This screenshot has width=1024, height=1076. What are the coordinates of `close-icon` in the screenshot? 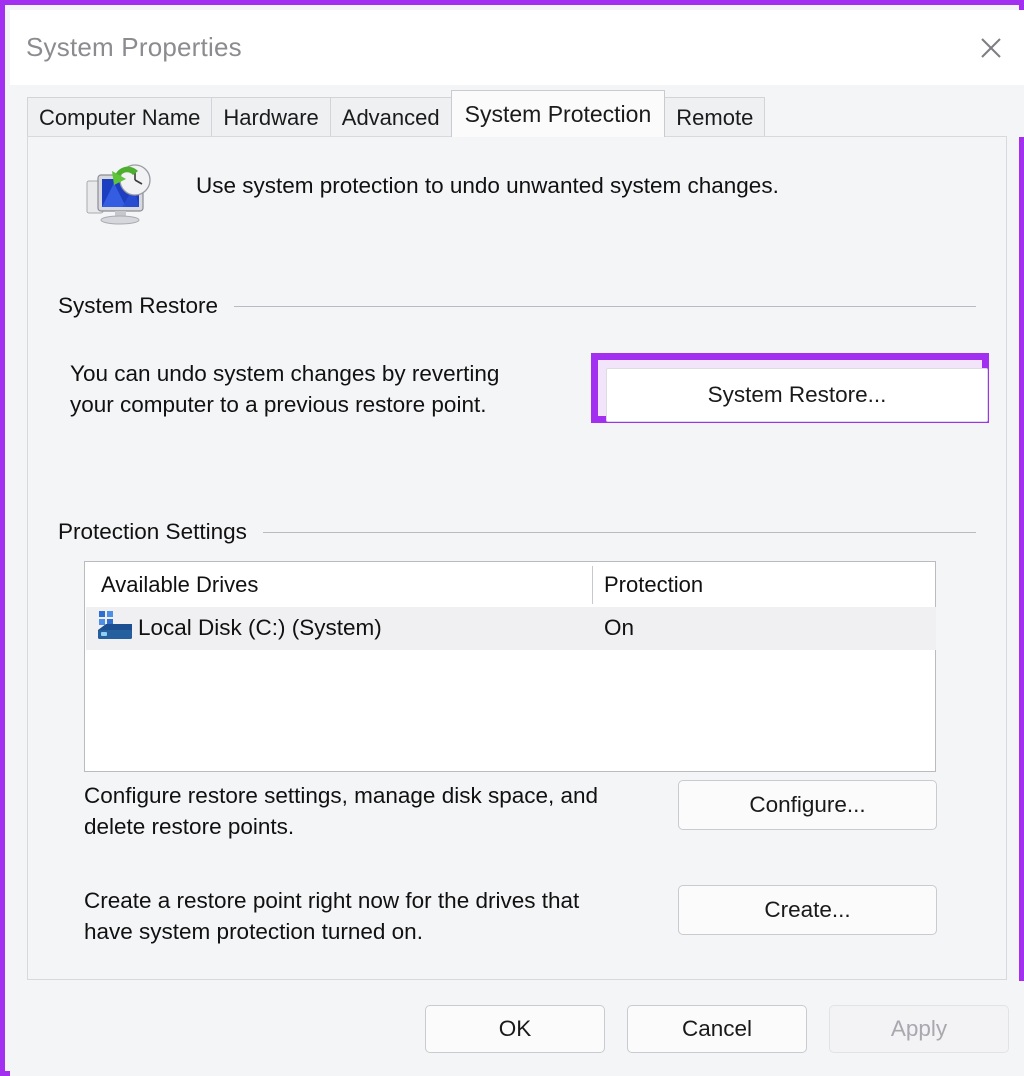 It's located at (991, 48).